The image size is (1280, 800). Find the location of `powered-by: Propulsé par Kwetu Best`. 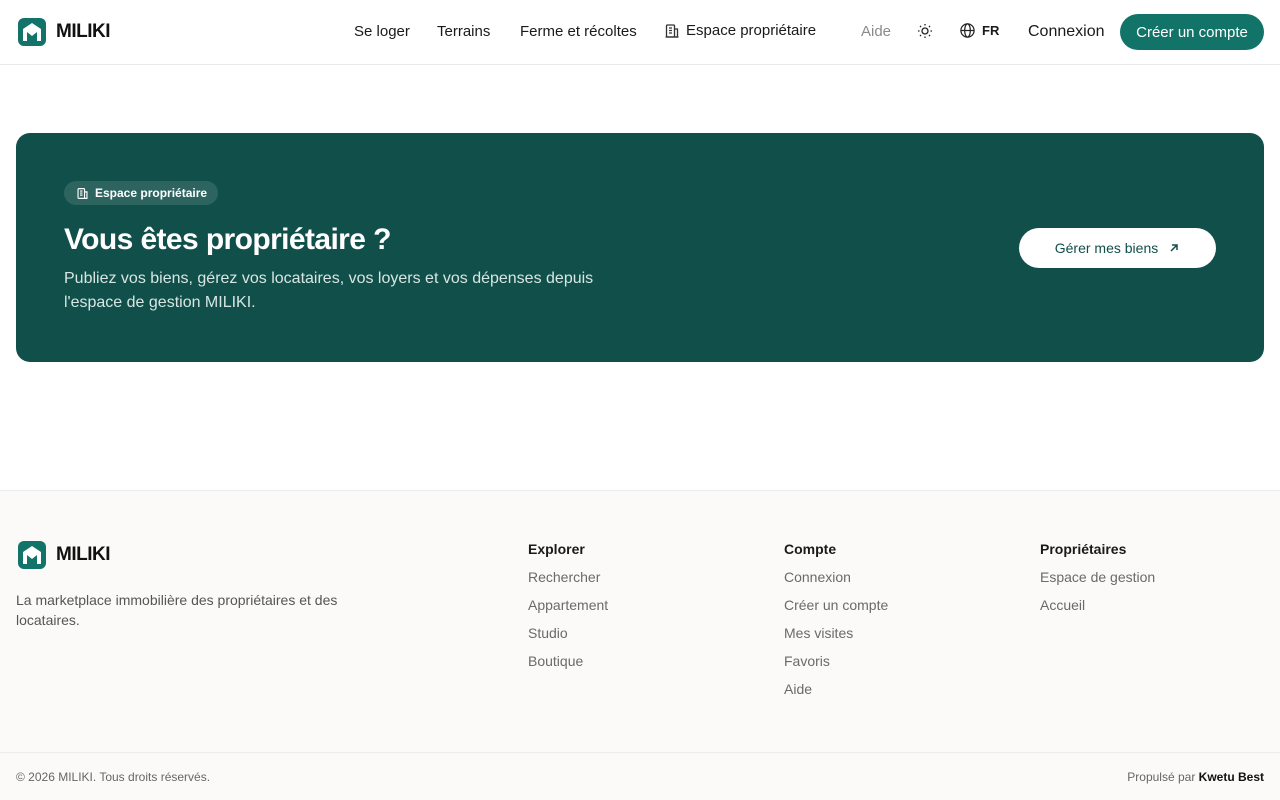

powered-by: Propulsé par Kwetu Best is located at coordinates (1195, 777).